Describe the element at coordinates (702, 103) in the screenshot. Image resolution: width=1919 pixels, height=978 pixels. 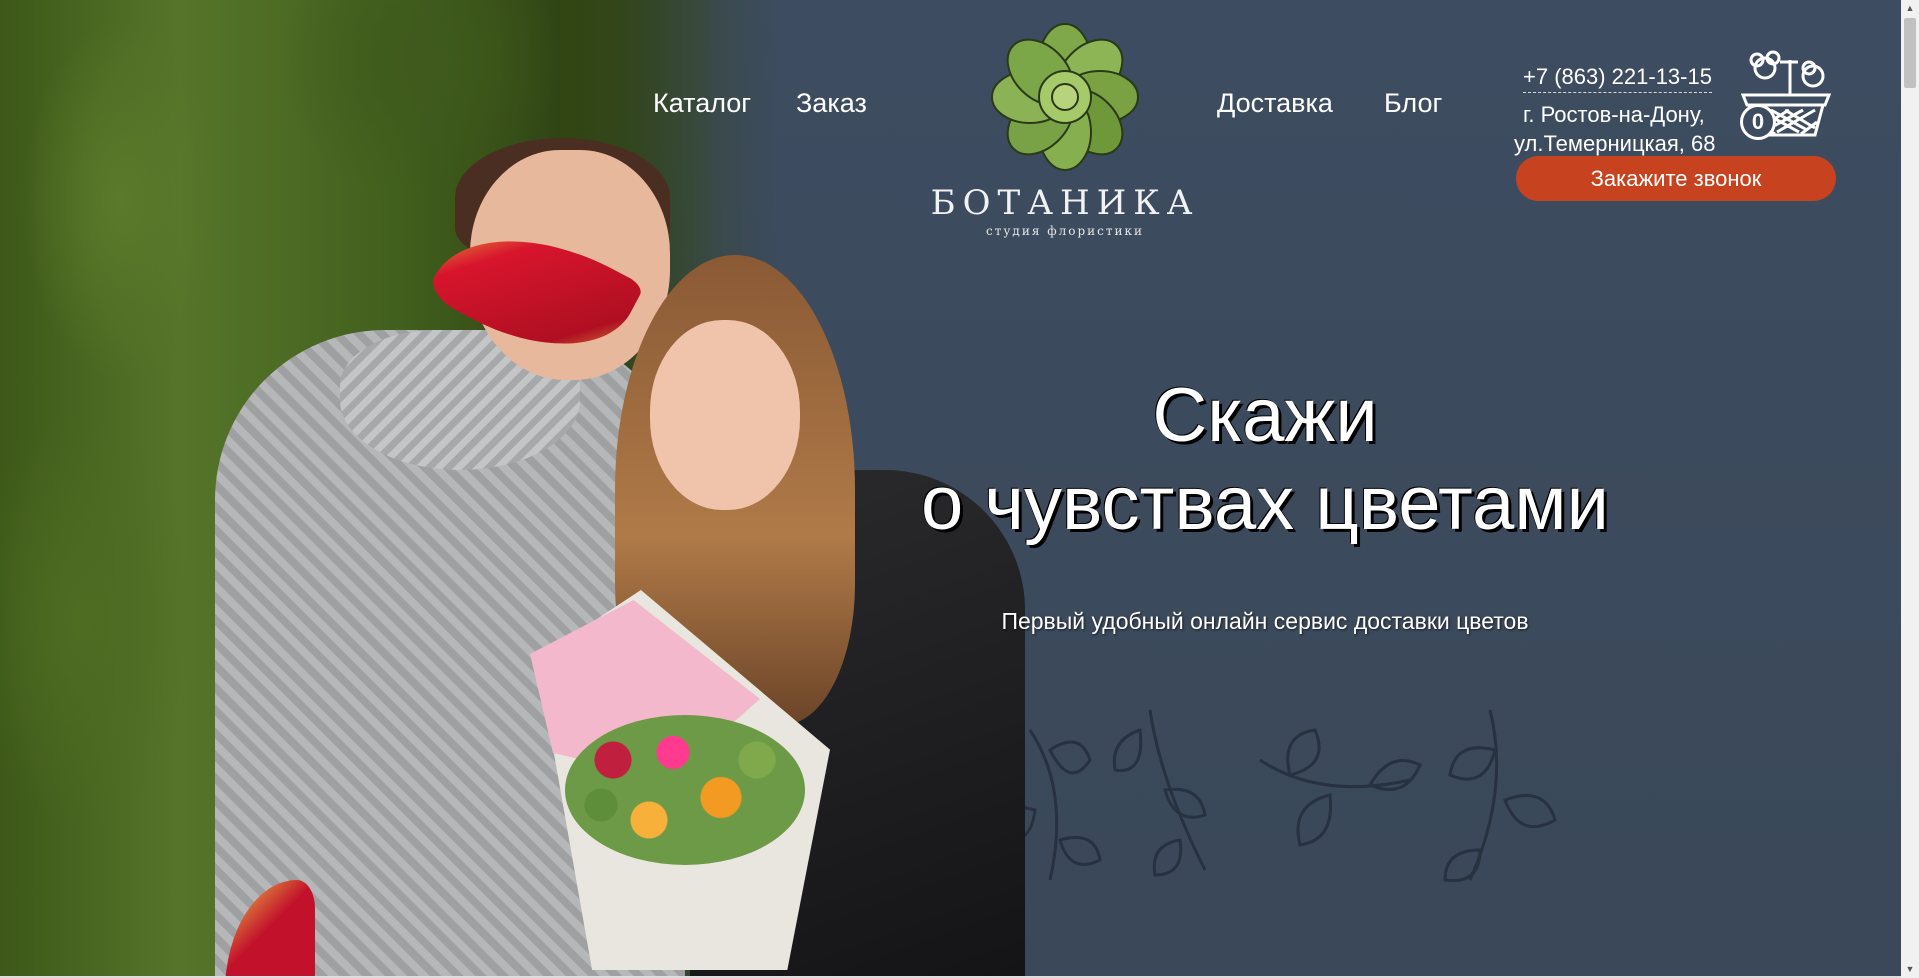
I see `nav-catalog-link: Каталог` at that location.